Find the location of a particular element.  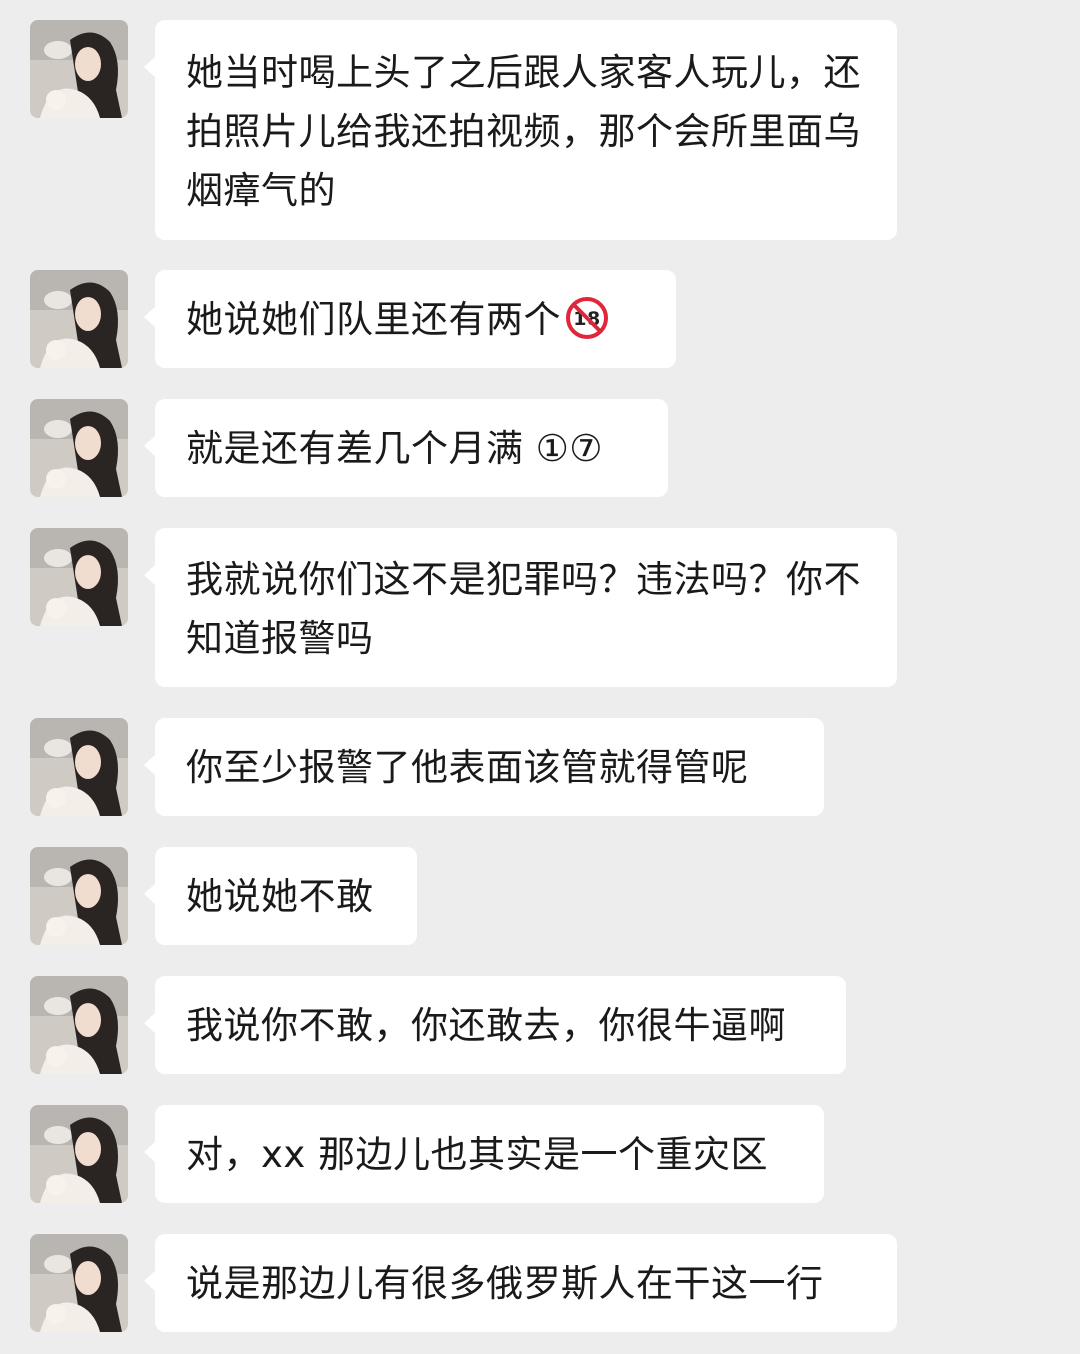

message-bubble: 就是还有差几个月满 ①⑦ is located at coordinates (406, 448).